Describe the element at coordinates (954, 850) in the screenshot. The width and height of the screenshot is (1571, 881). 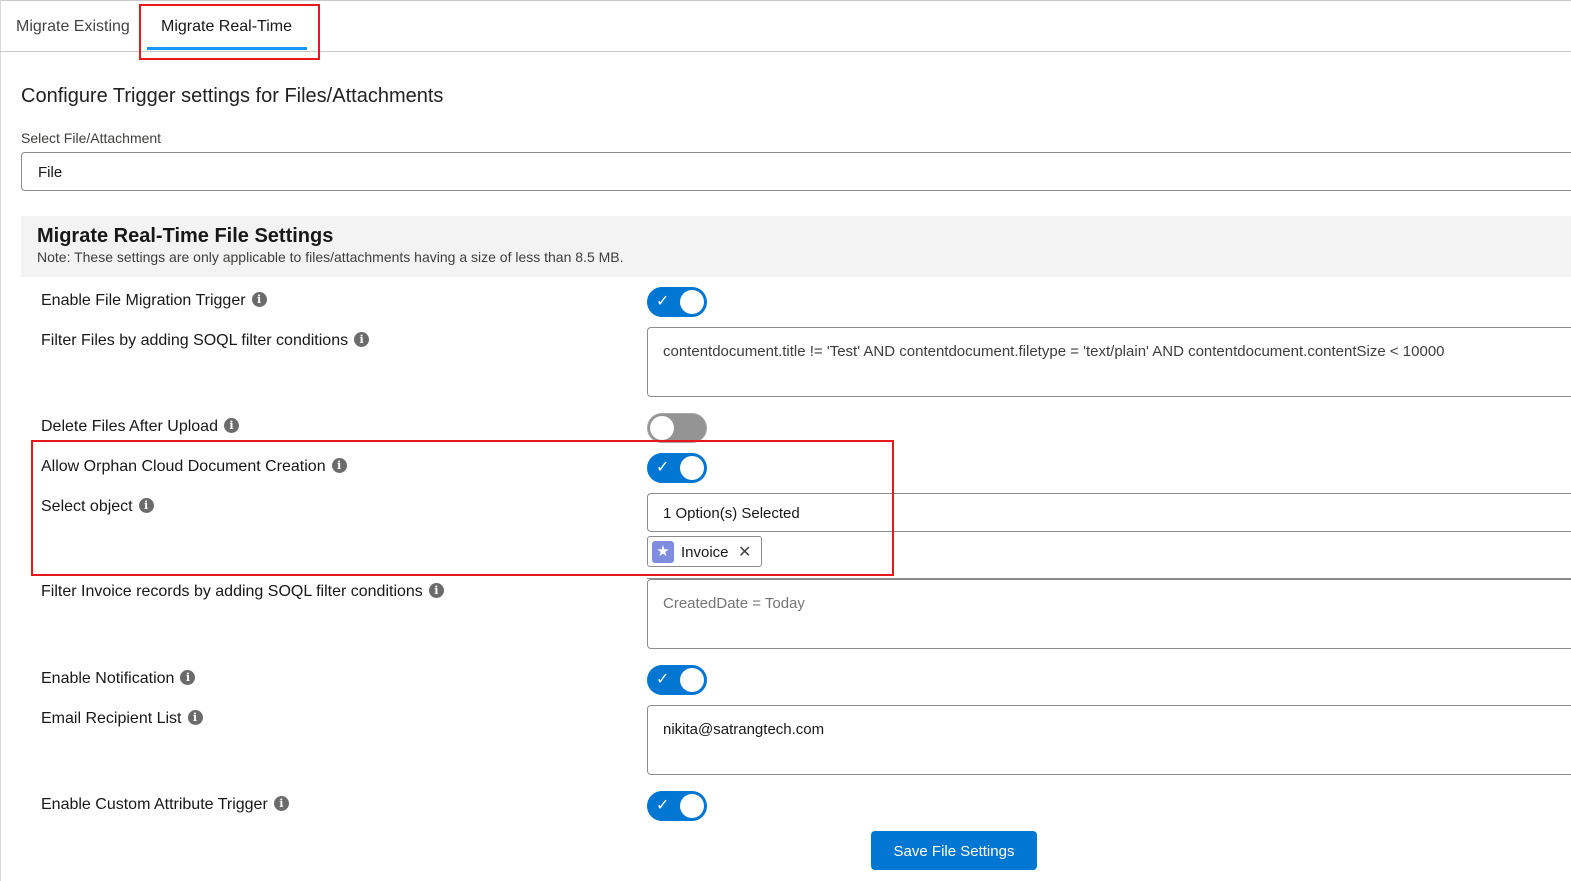
I see `save-file-settings-button: Save File Settings` at that location.